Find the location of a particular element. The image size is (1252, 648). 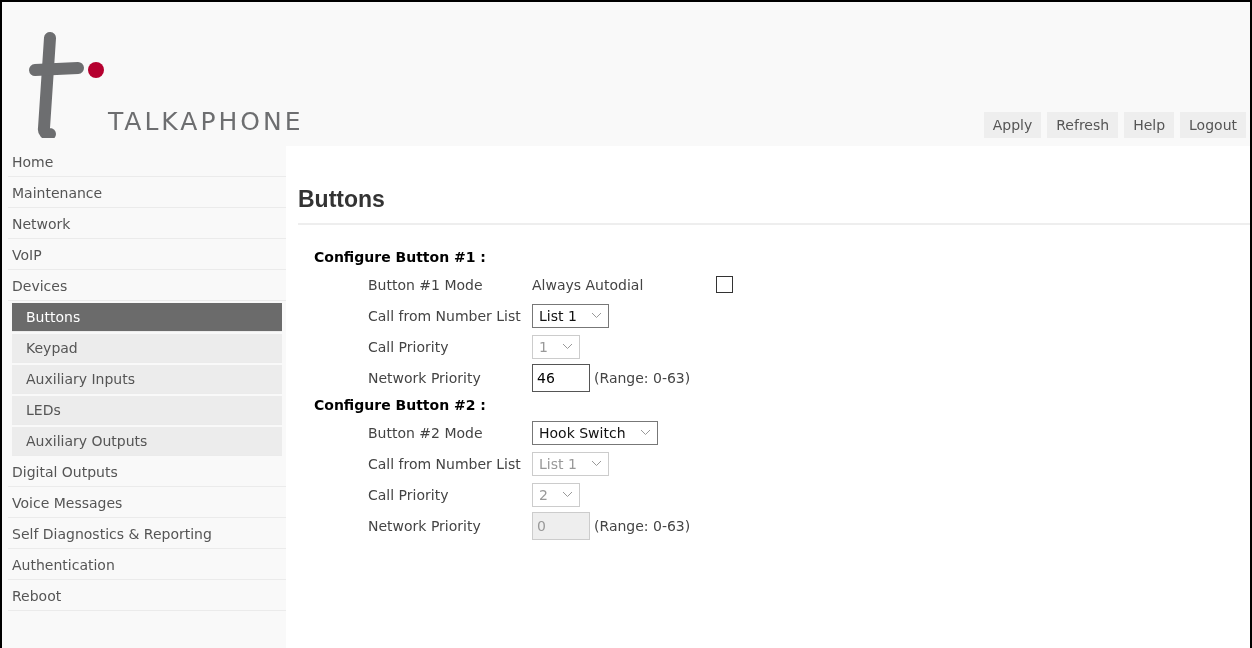

dropdown: List 1 is located at coordinates (570, 315).